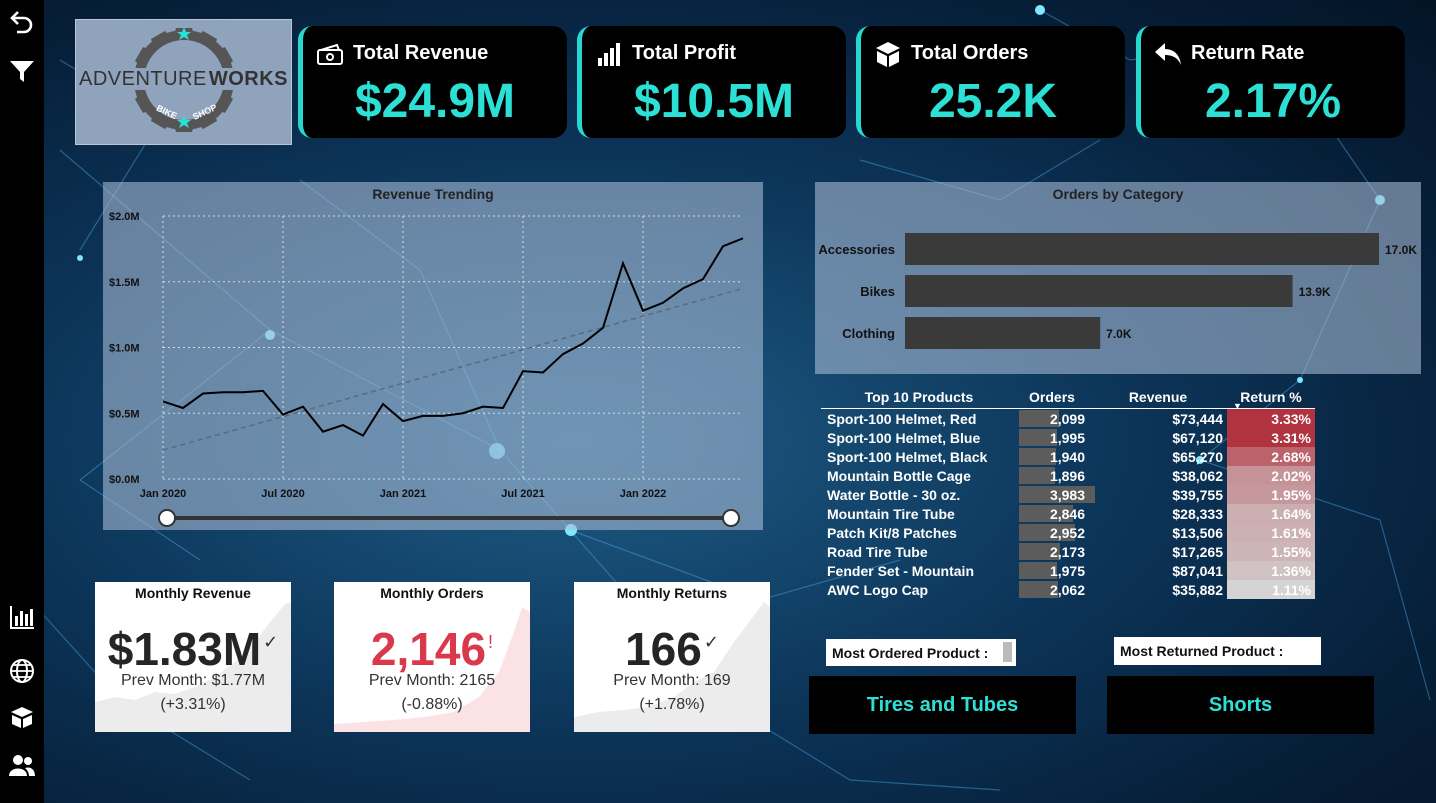 The width and height of the screenshot is (1436, 803). I want to click on return-pct-value: 2.68%, so click(1271, 456).